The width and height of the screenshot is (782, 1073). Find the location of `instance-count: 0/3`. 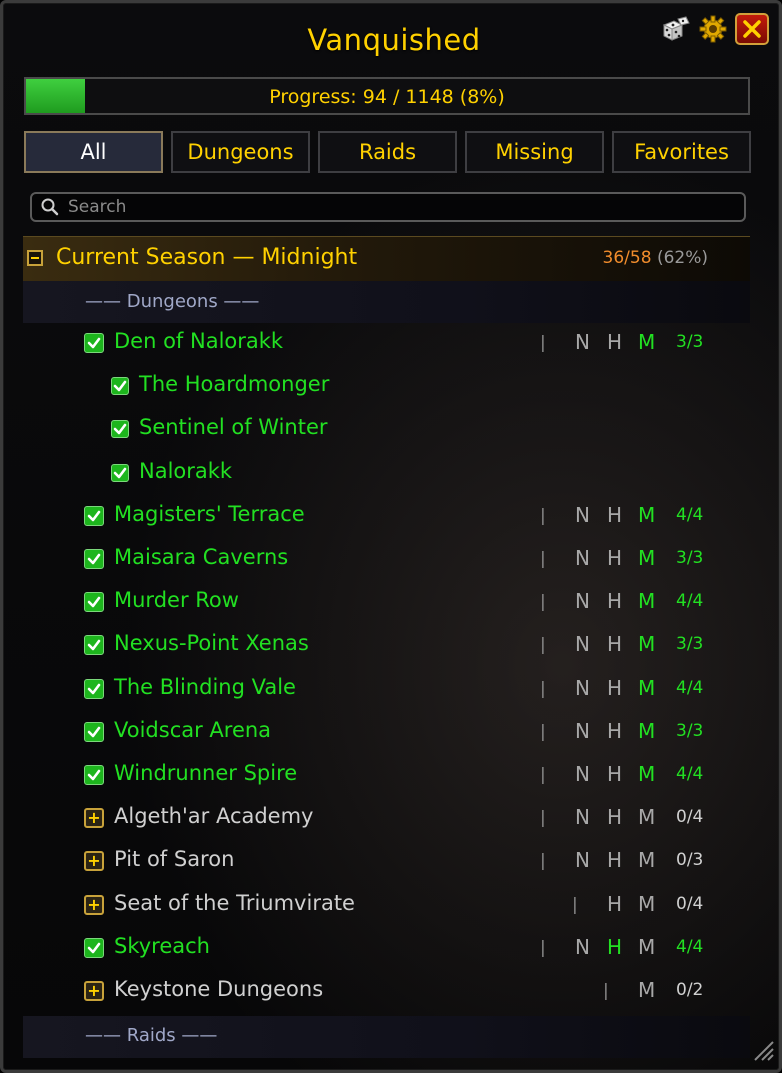

instance-count: 0/3 is located at coordinates (690, 860).